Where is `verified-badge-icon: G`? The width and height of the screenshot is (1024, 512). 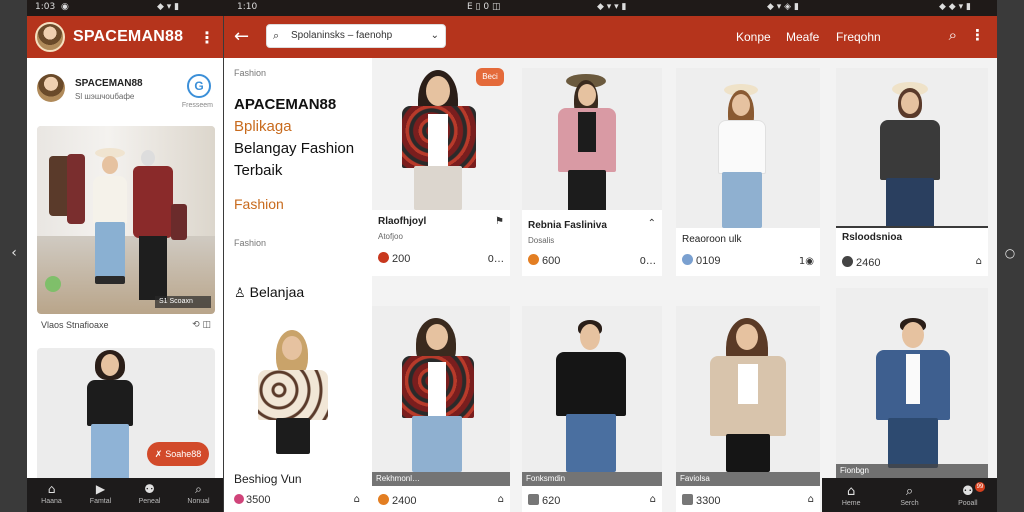 verified-badge-icon: G is located at coordinates (199, 86).